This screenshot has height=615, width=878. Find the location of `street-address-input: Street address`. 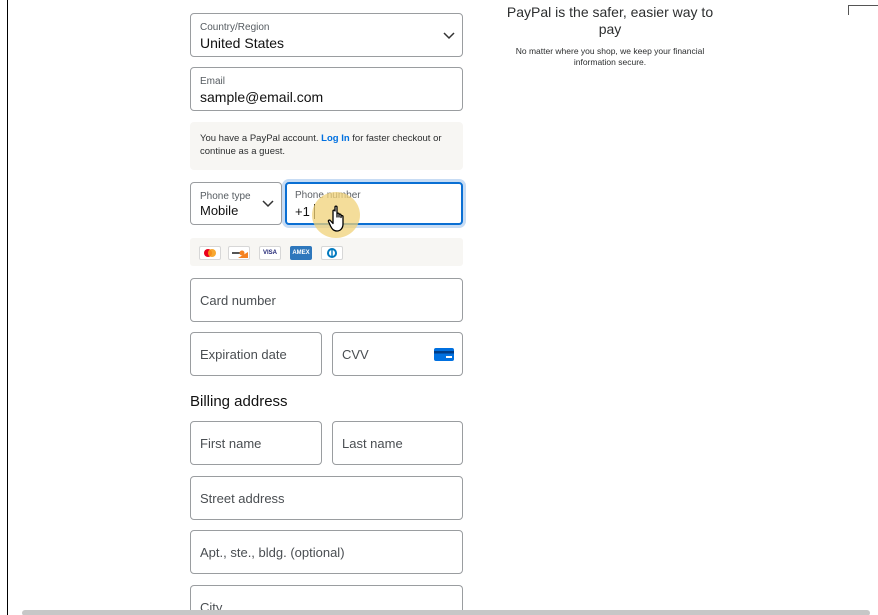

street-address-input: Street address is located at coordinates (326, 498).